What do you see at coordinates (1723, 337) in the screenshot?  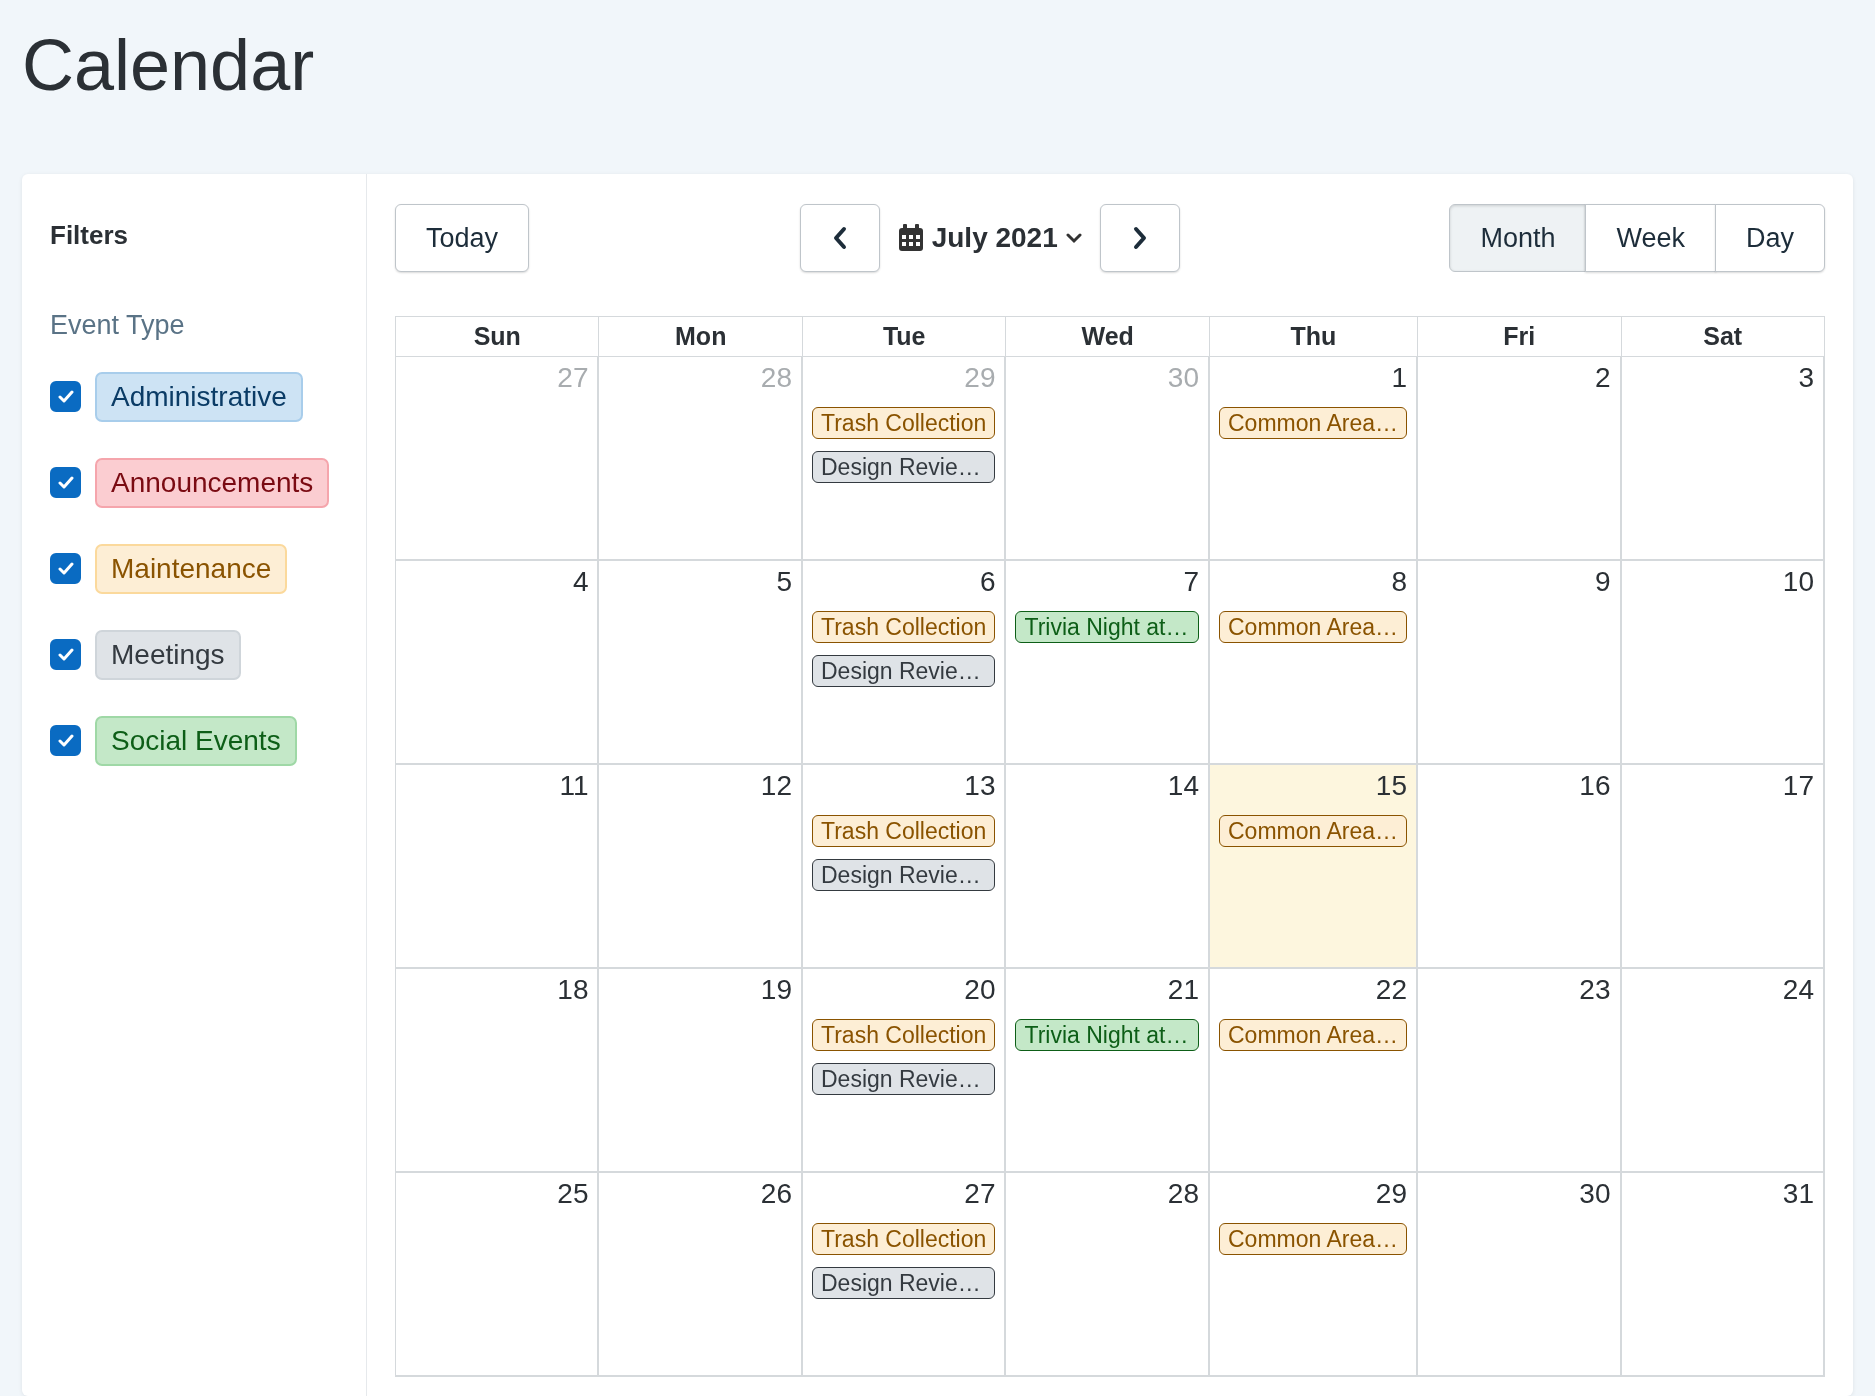 I see `weekday-header: Sat` at bounding box center [1723, 337].